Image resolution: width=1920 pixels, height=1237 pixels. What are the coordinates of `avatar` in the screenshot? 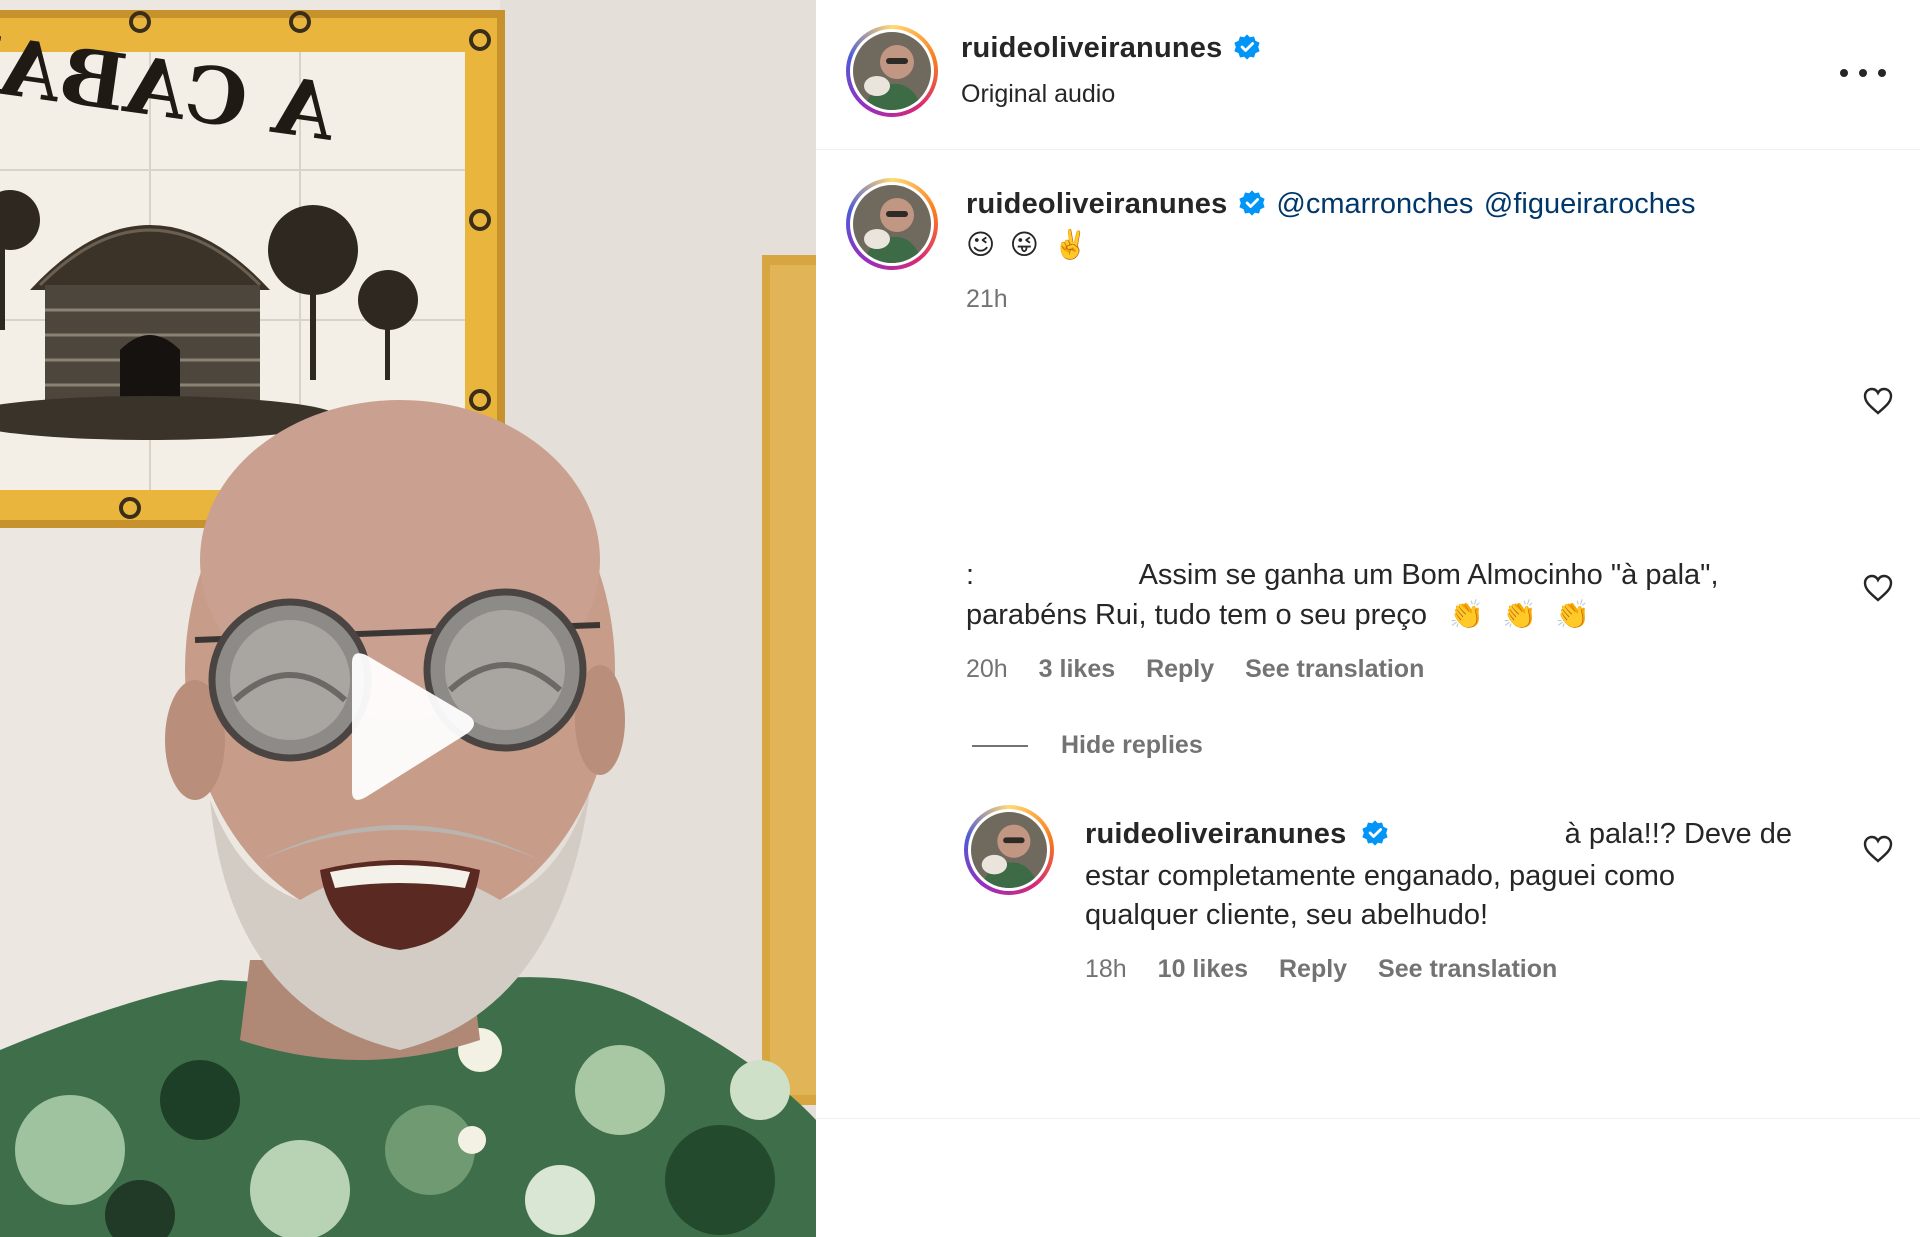 It's located at (892, 71).